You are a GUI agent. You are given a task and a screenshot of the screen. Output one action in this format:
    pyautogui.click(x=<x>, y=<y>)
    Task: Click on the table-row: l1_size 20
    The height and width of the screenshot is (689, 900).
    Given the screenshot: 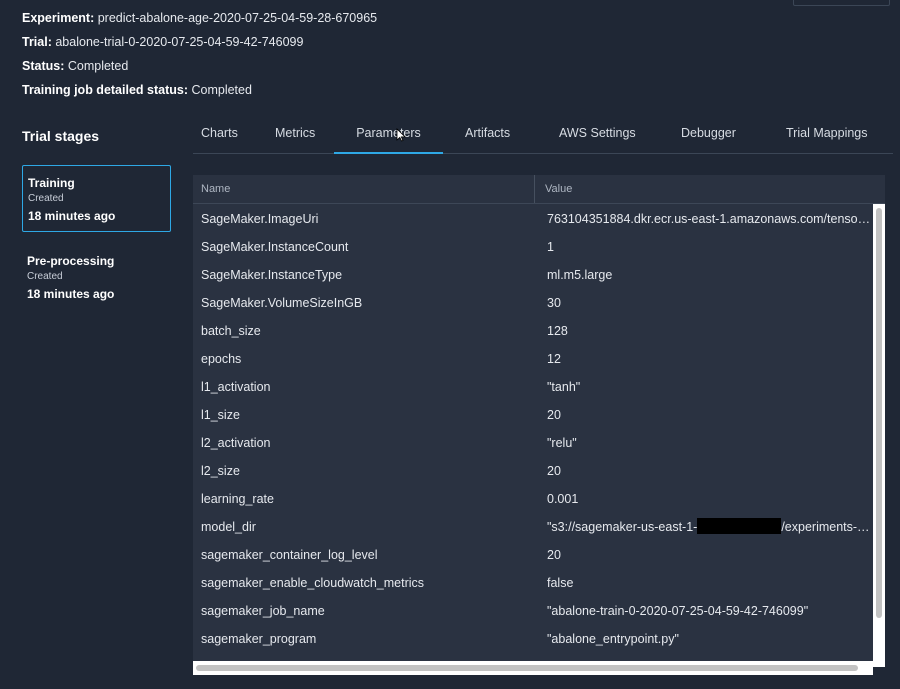 What is the action you would take?
    pyautogui.click(x=539, y=415)
    